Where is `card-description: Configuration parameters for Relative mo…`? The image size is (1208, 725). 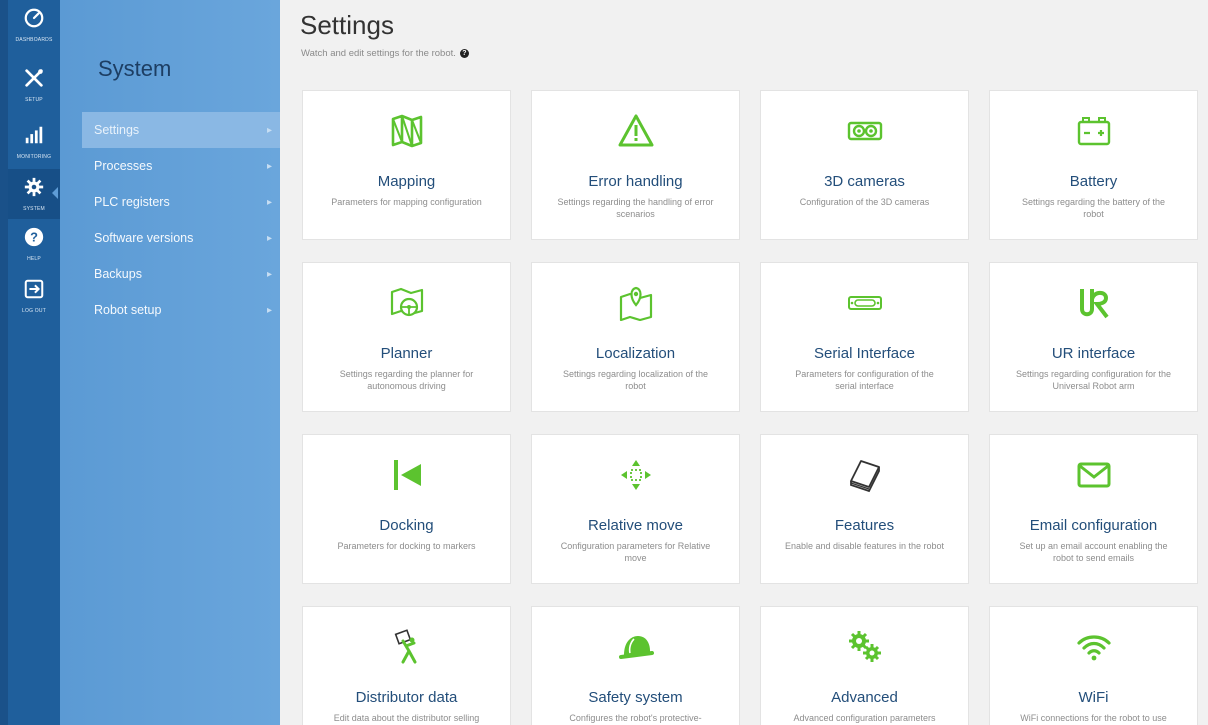
card-description: Configuration parameters for Relative mo… is located at coordinates (635, 552).